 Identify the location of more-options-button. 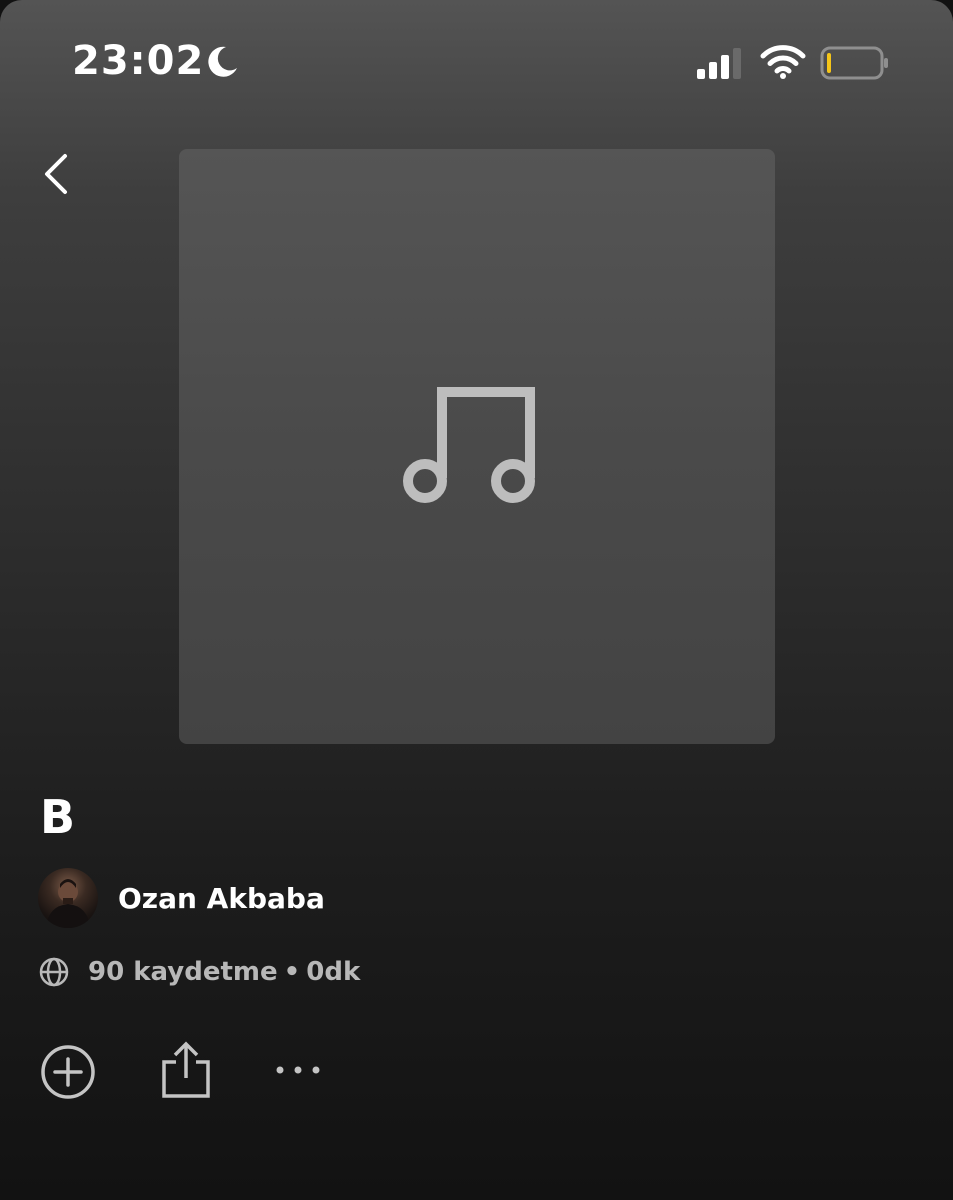
(298, 1070).